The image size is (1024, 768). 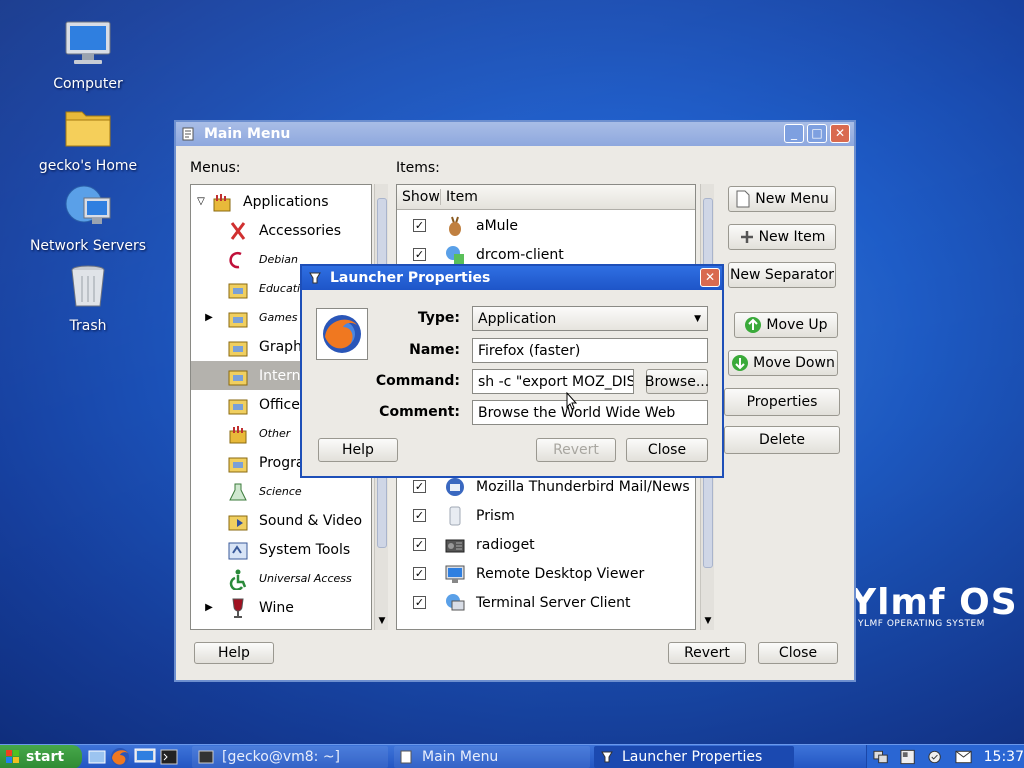 I want to click on tree-label: Applications, so click(x=286, y=201).